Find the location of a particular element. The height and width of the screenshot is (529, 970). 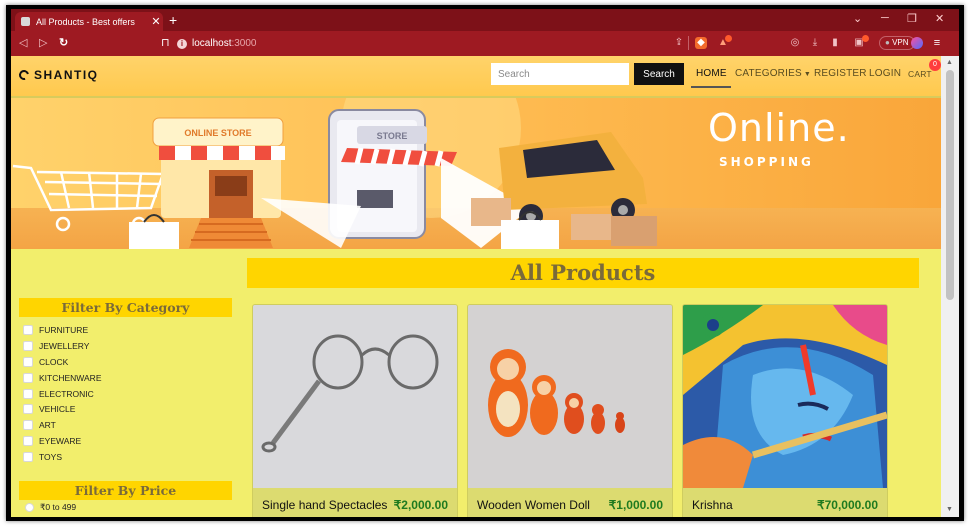

tab-list-chevron-icon: ⌄ is located at coordinates (857, 18).